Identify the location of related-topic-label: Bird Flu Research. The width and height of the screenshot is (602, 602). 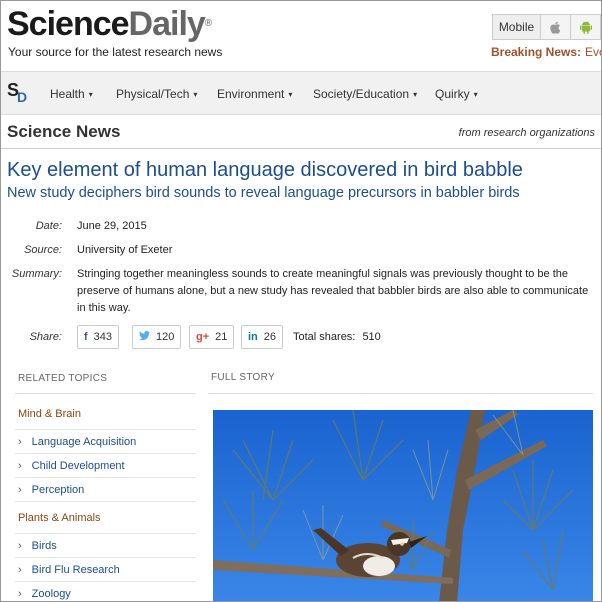
(75, 570).